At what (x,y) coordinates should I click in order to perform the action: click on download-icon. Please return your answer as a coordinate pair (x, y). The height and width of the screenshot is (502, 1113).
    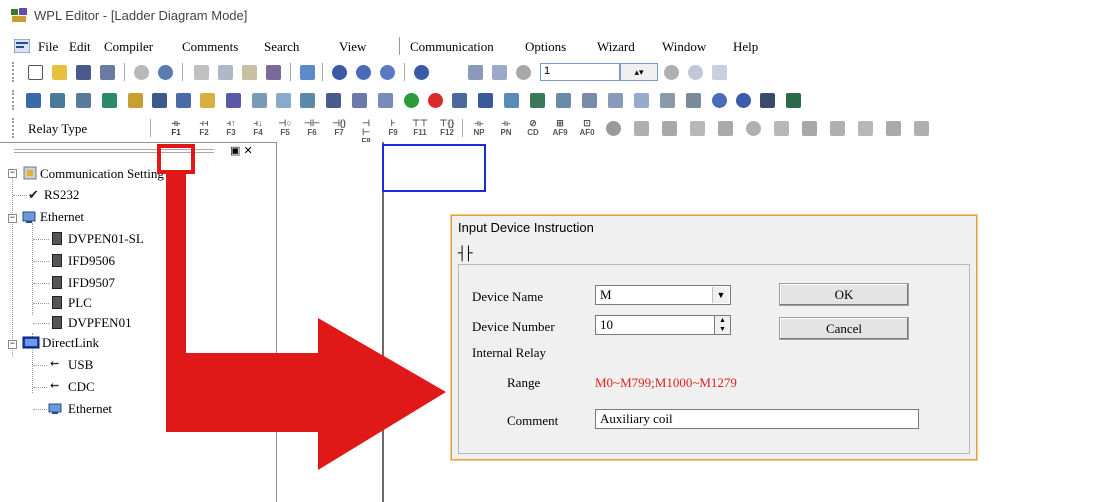
    Looking at the image, I should click on (485, 100).